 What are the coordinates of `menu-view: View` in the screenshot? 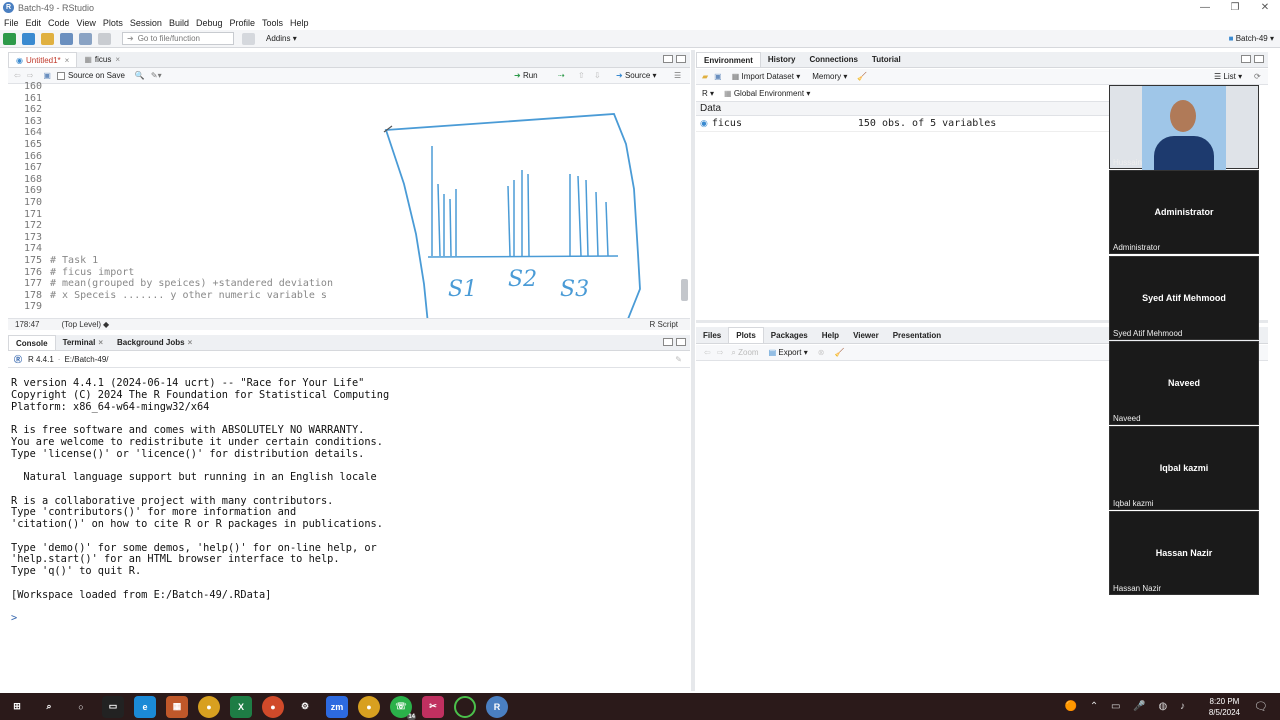 It's located at (86, 23).